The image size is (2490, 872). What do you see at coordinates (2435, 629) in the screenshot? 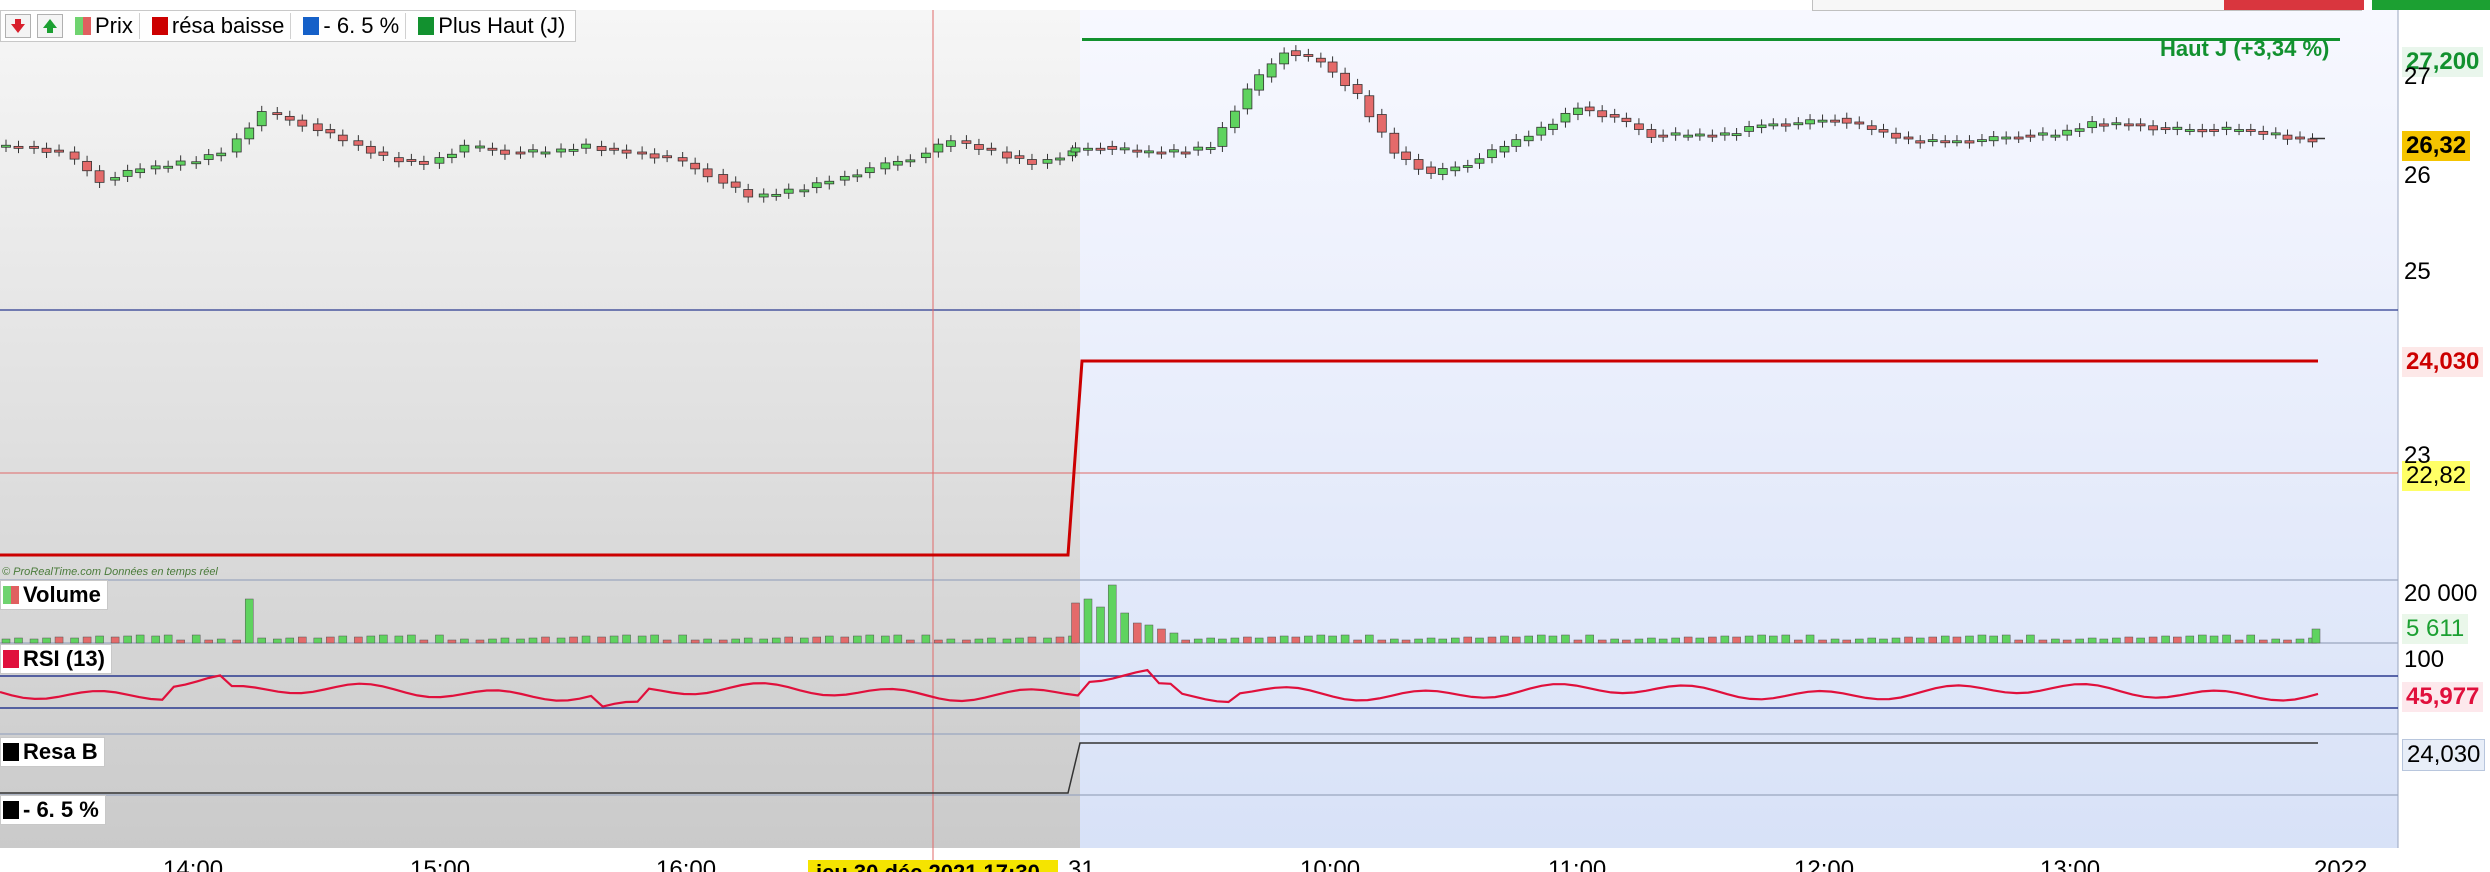
I see `volume-last-tag: 5 611` at bounding box center [2435, 629].